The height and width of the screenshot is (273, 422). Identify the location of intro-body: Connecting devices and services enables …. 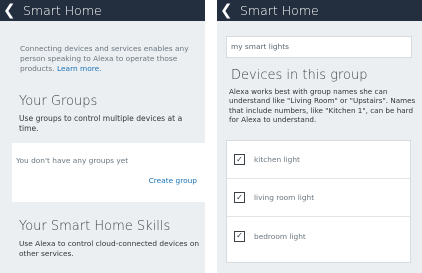
(104, 58).